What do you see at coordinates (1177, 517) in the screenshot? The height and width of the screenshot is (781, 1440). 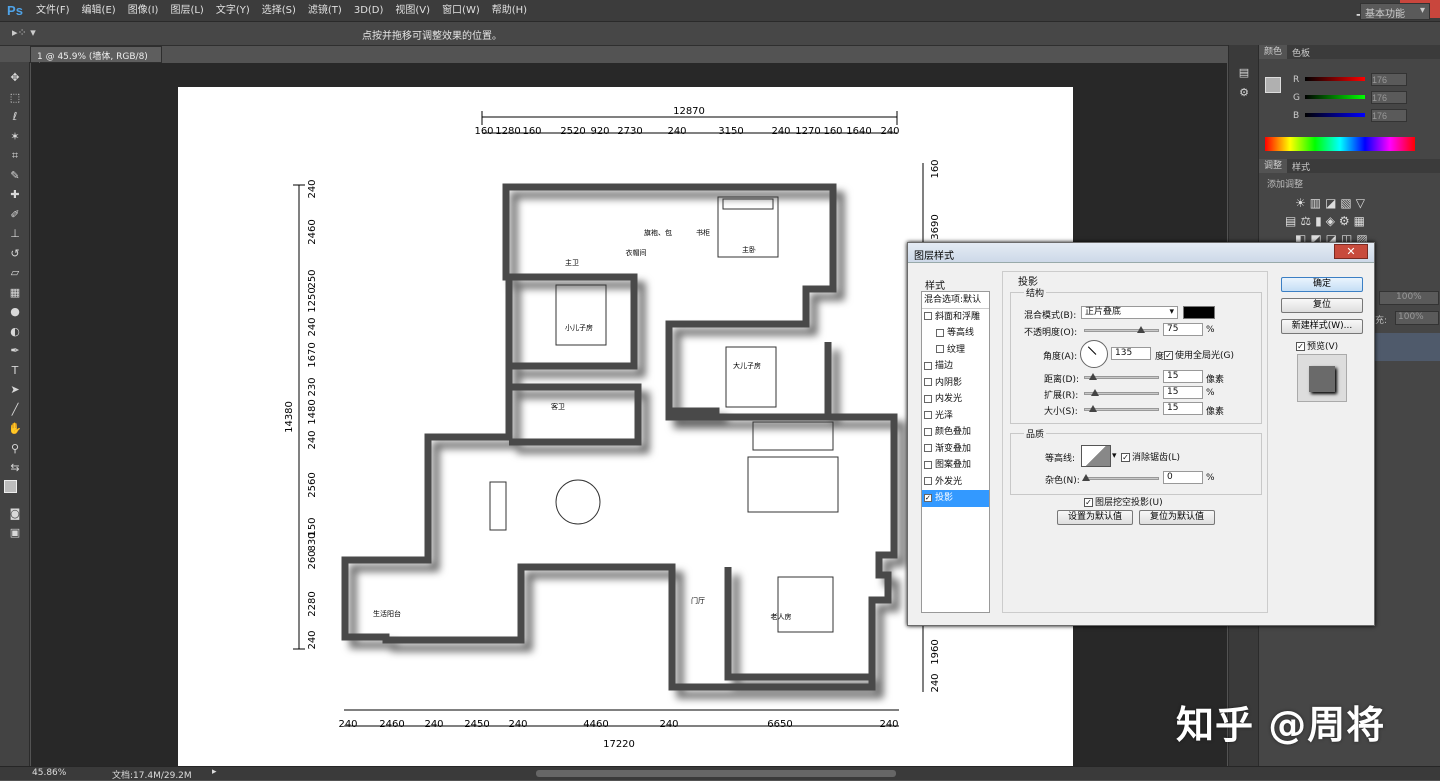 I see `reset-default-button: 复位为默认值` at bounding box center [1177, 517].